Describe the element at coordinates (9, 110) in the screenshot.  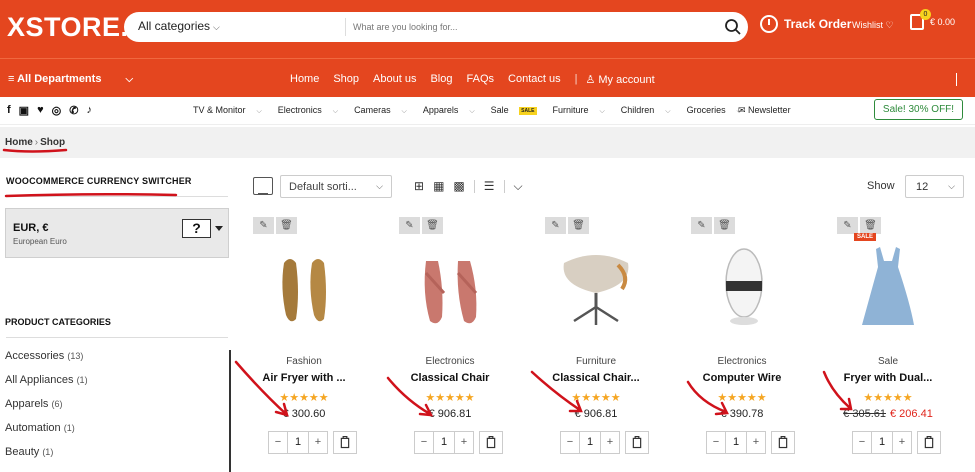
I see `facebook-icon: f` at that location.